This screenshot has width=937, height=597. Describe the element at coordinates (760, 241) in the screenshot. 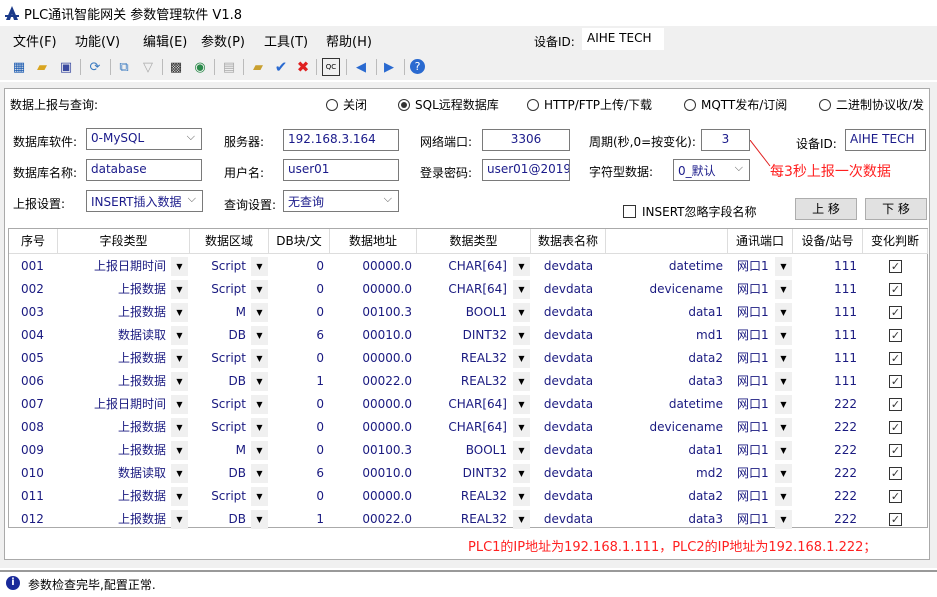

I see `column-header: 通讯端口` at that location.